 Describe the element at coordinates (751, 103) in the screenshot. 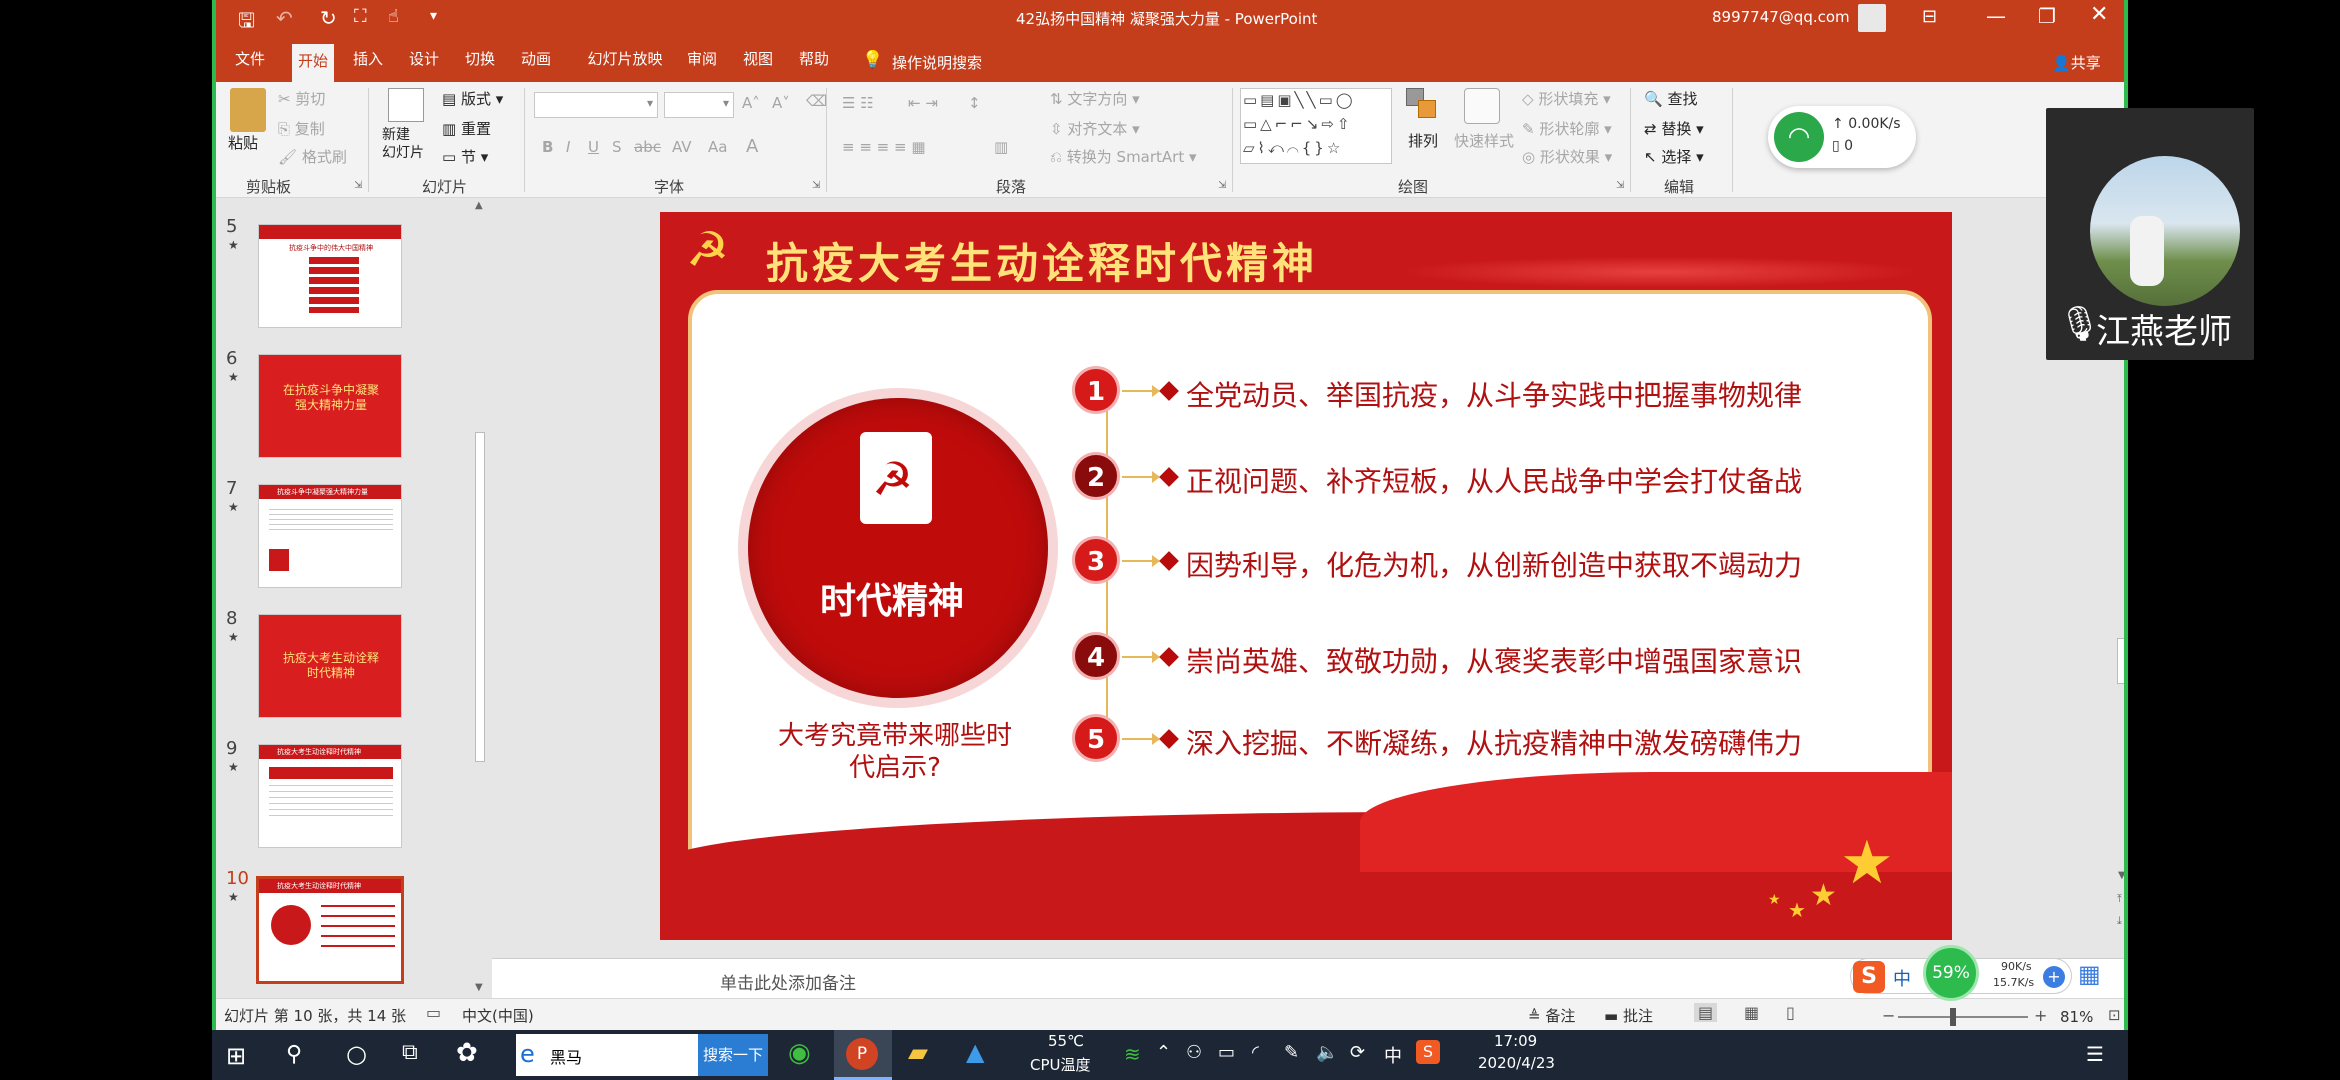

I see `grow-font-icon: A˄` at that location.